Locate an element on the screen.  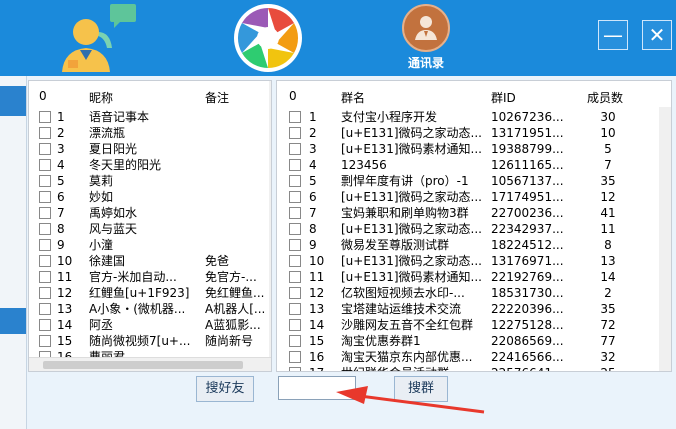
column-header-group-id: 群ID is located at coordinates (503, 97).